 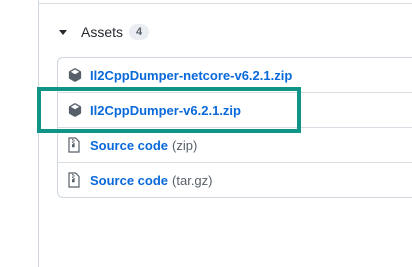 I want to click on asset-row: Il2CppDumper-v6.2.1.zip, so click(x=235, y=109).